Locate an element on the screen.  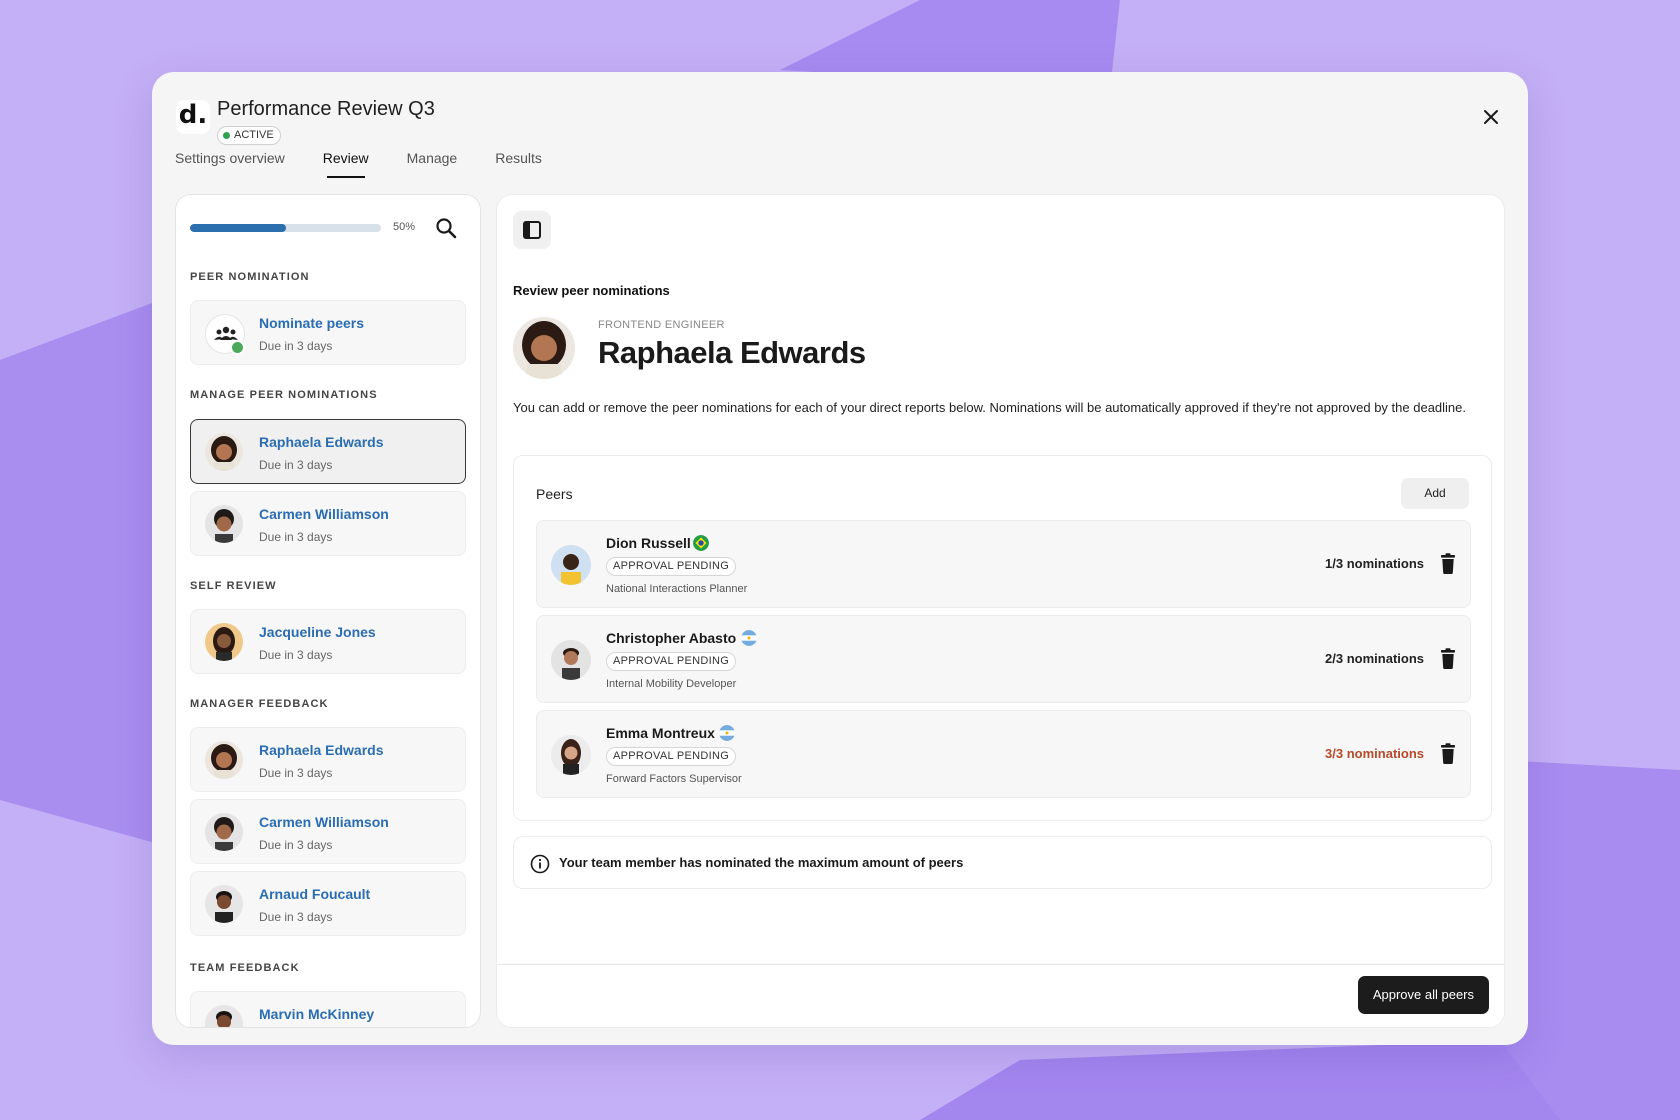
sidebar-item-label: Nominate peers is located at coordinates (312, 323).